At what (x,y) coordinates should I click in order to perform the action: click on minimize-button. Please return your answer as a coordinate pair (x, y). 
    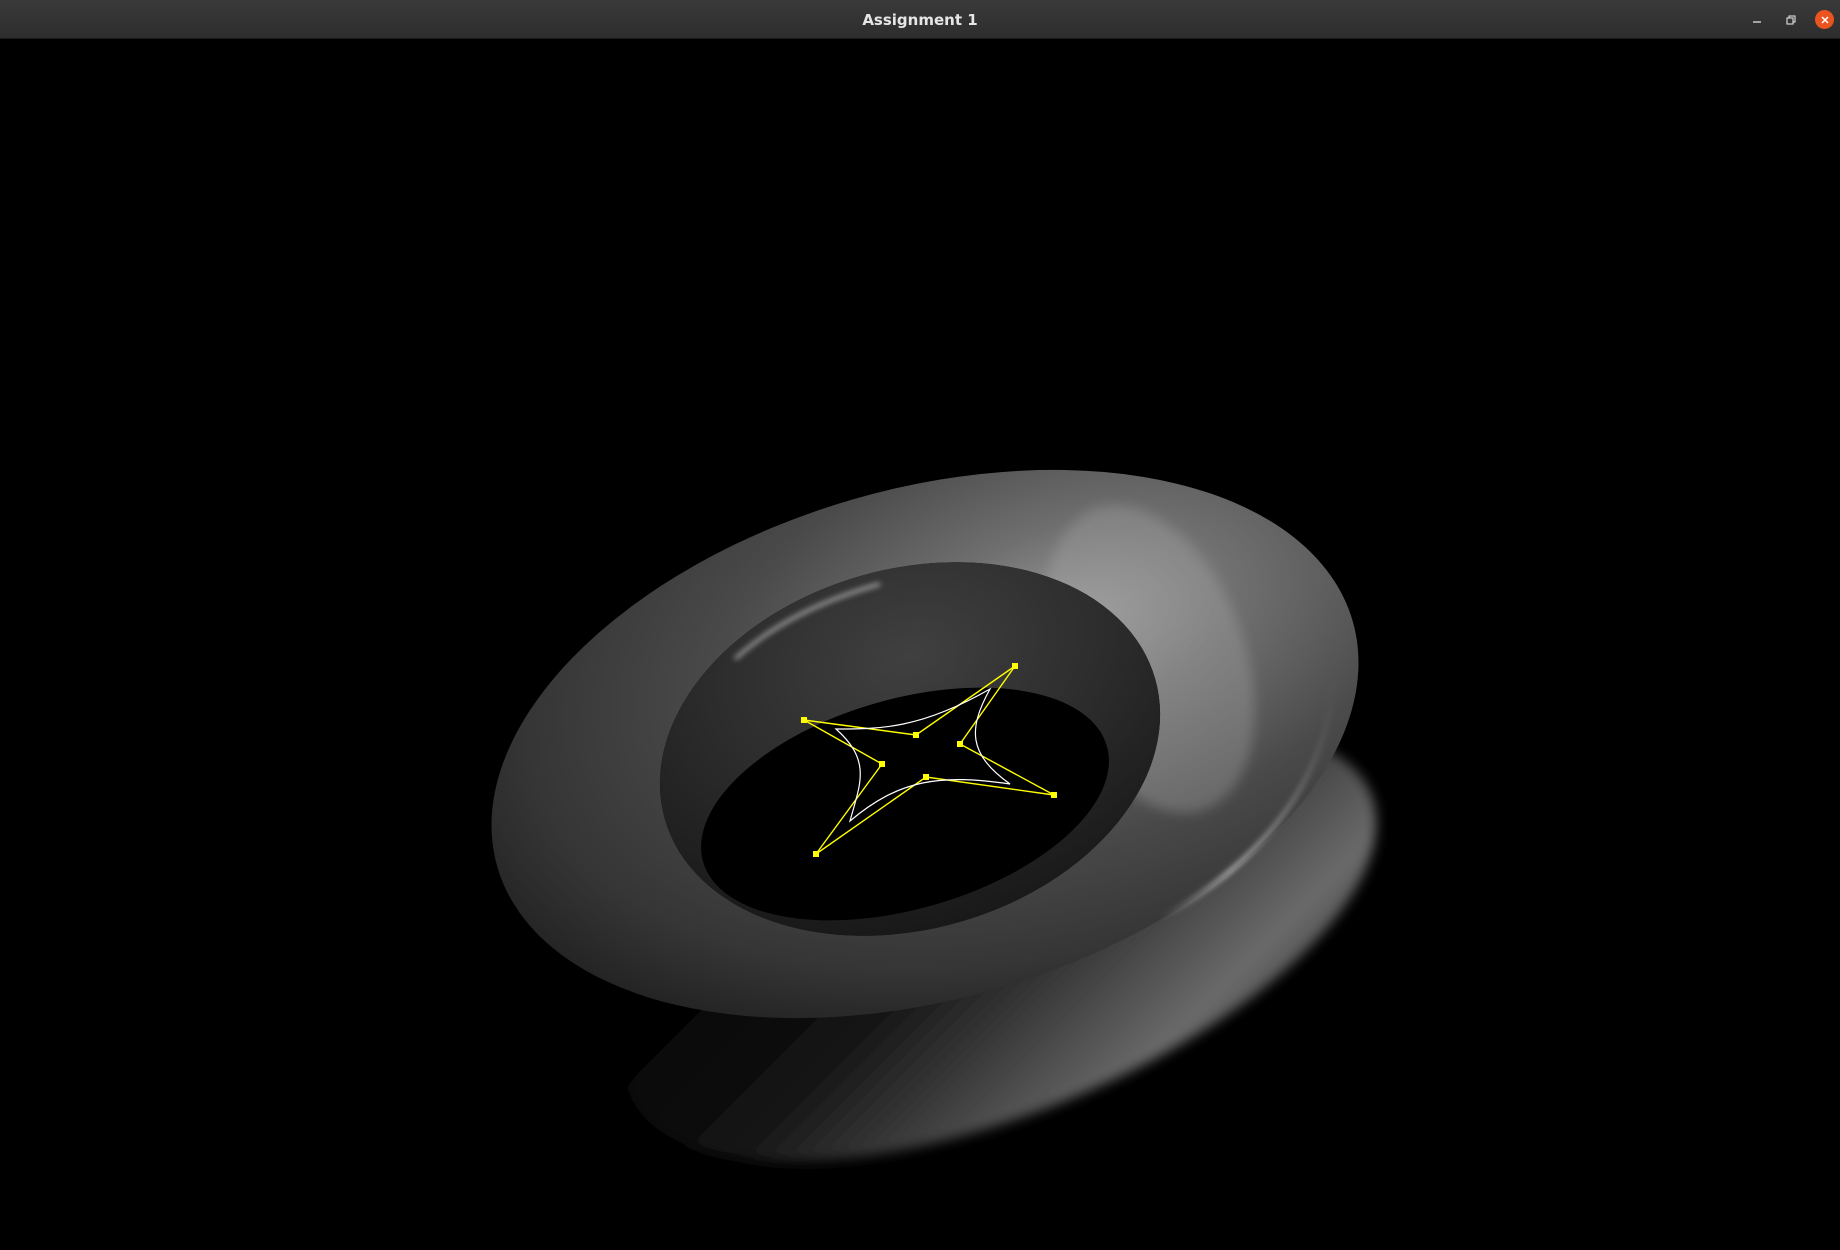
    Looking at the image, I should click on (1756, 19).